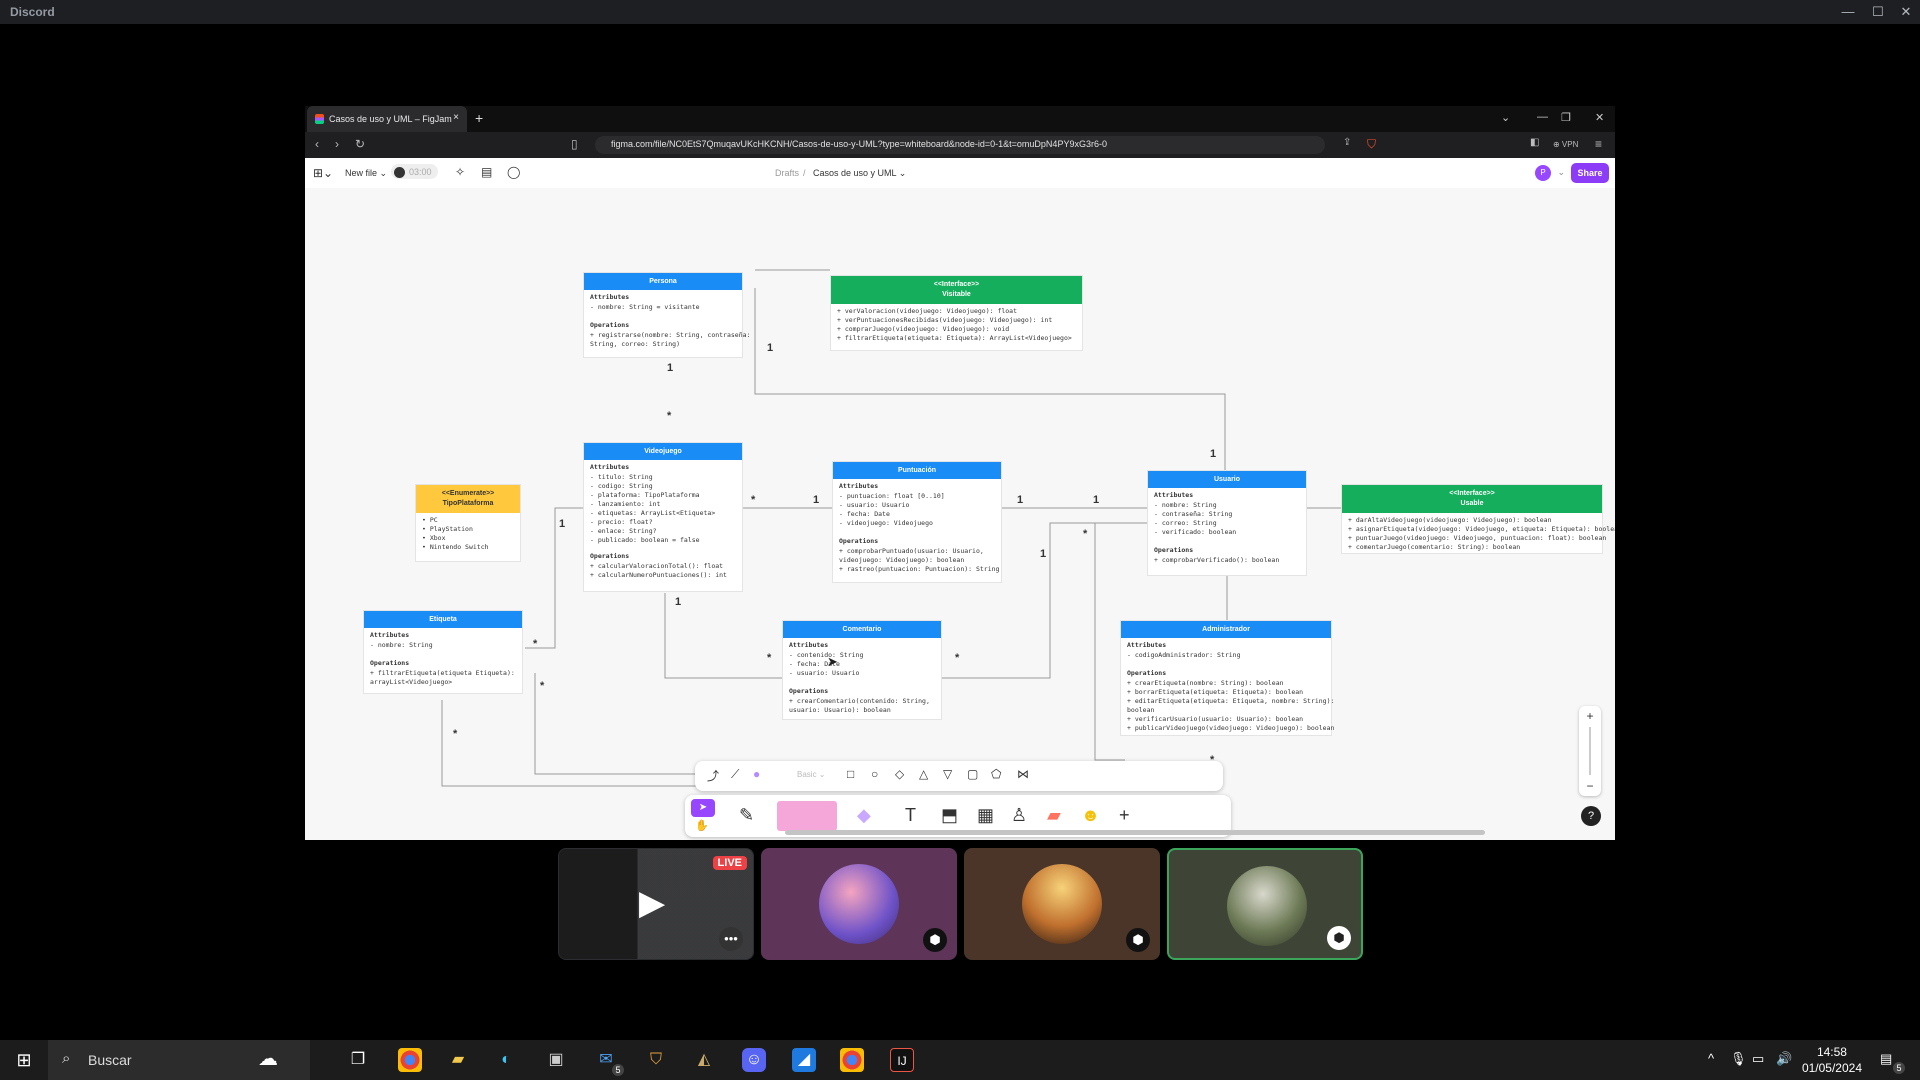 Image resolution: width=1920 pixels, height=1080 pixels. I want to click on ai-sparkle-icon: ✧, so click(460, 172).